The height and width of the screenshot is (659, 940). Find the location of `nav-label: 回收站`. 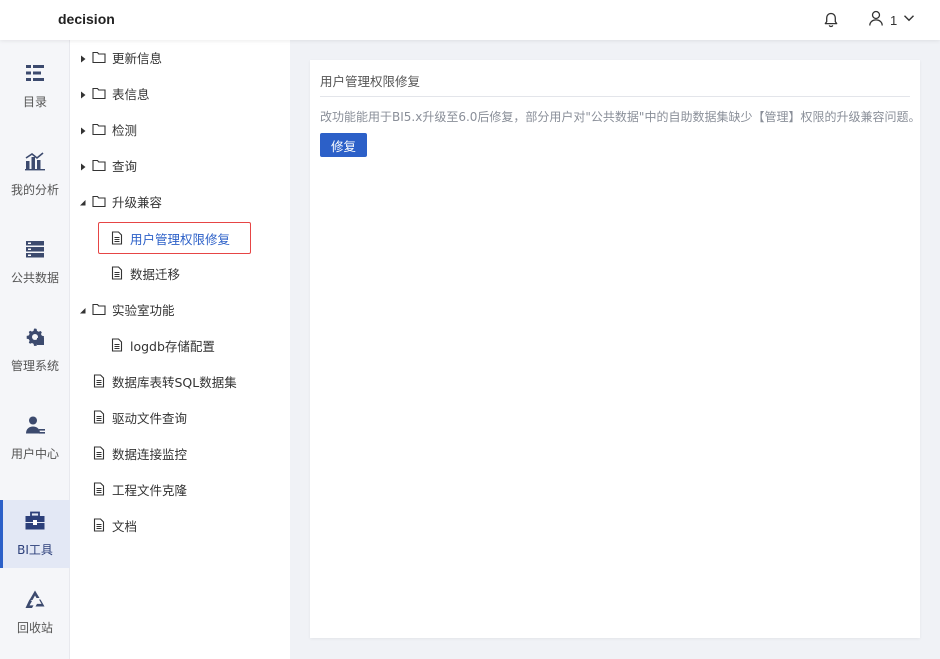

nav-label: 回收站 is located at coordinates (34, 627).